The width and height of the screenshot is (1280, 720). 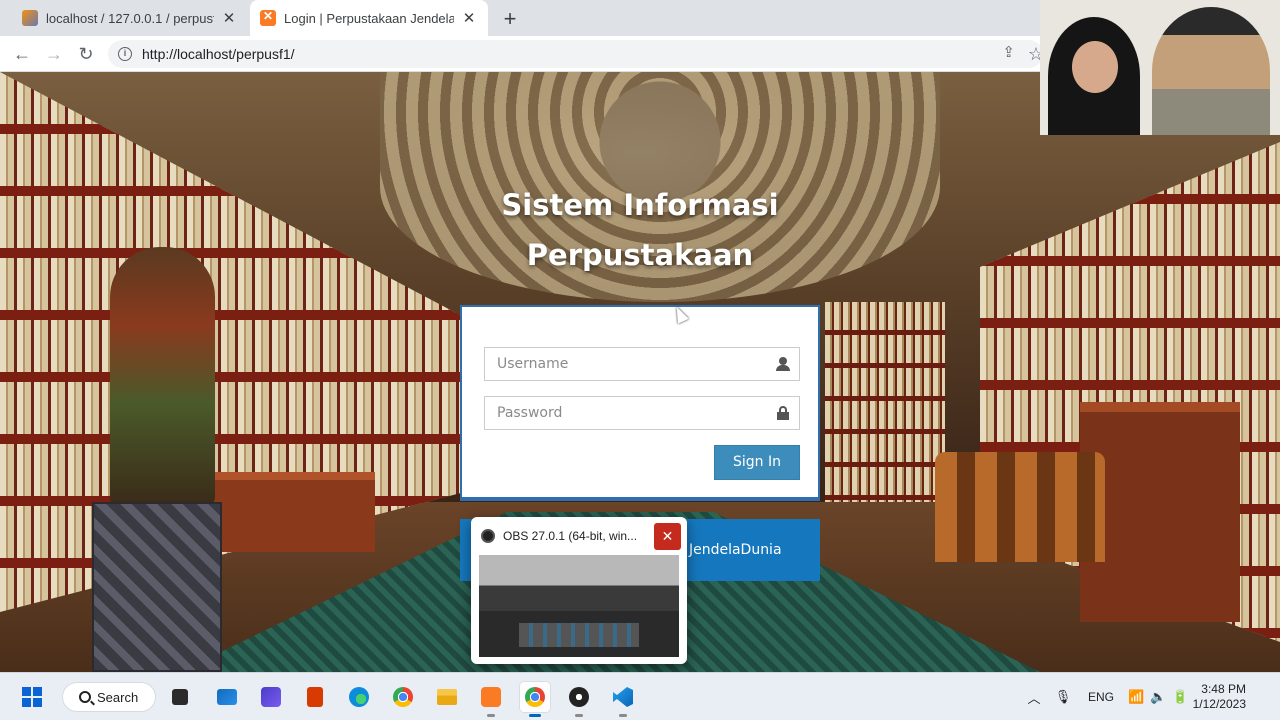 I want to click on office-button, so click(x=315, y=697).